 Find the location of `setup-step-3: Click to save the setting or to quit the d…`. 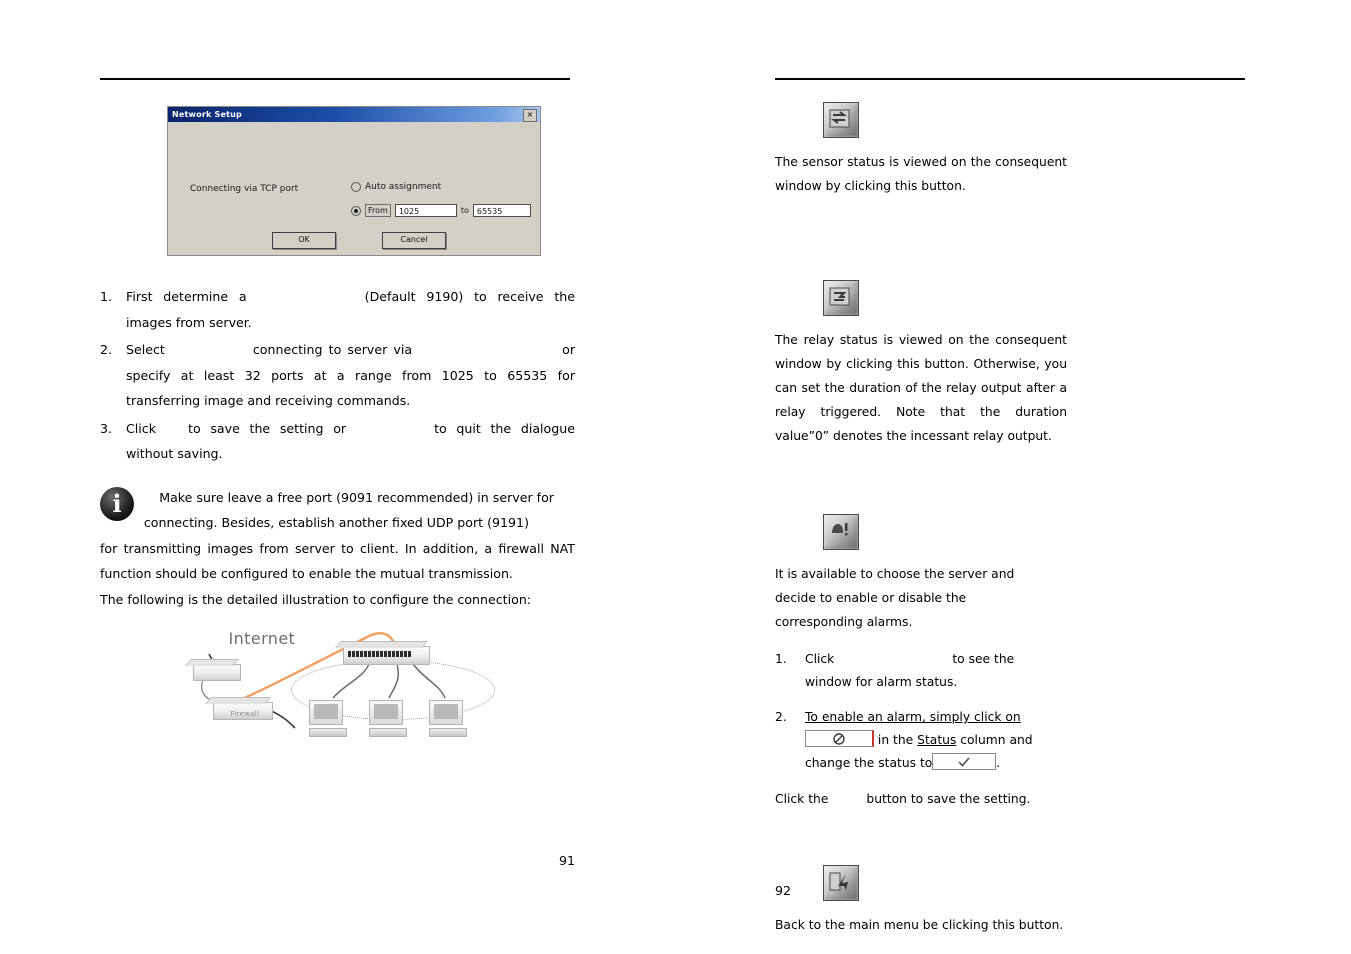

setup-step-3: Click to save the setting or to quit the d… is located at coordinates (337, 441).